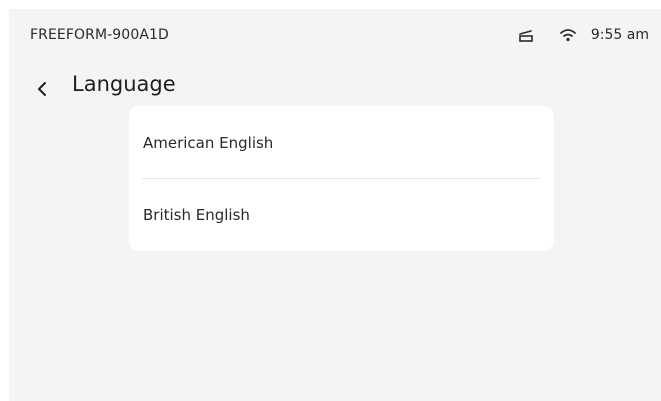  Describe the element at coordinates (196, 215) in the screenshot. I see `language-option-label: British English` at that location.